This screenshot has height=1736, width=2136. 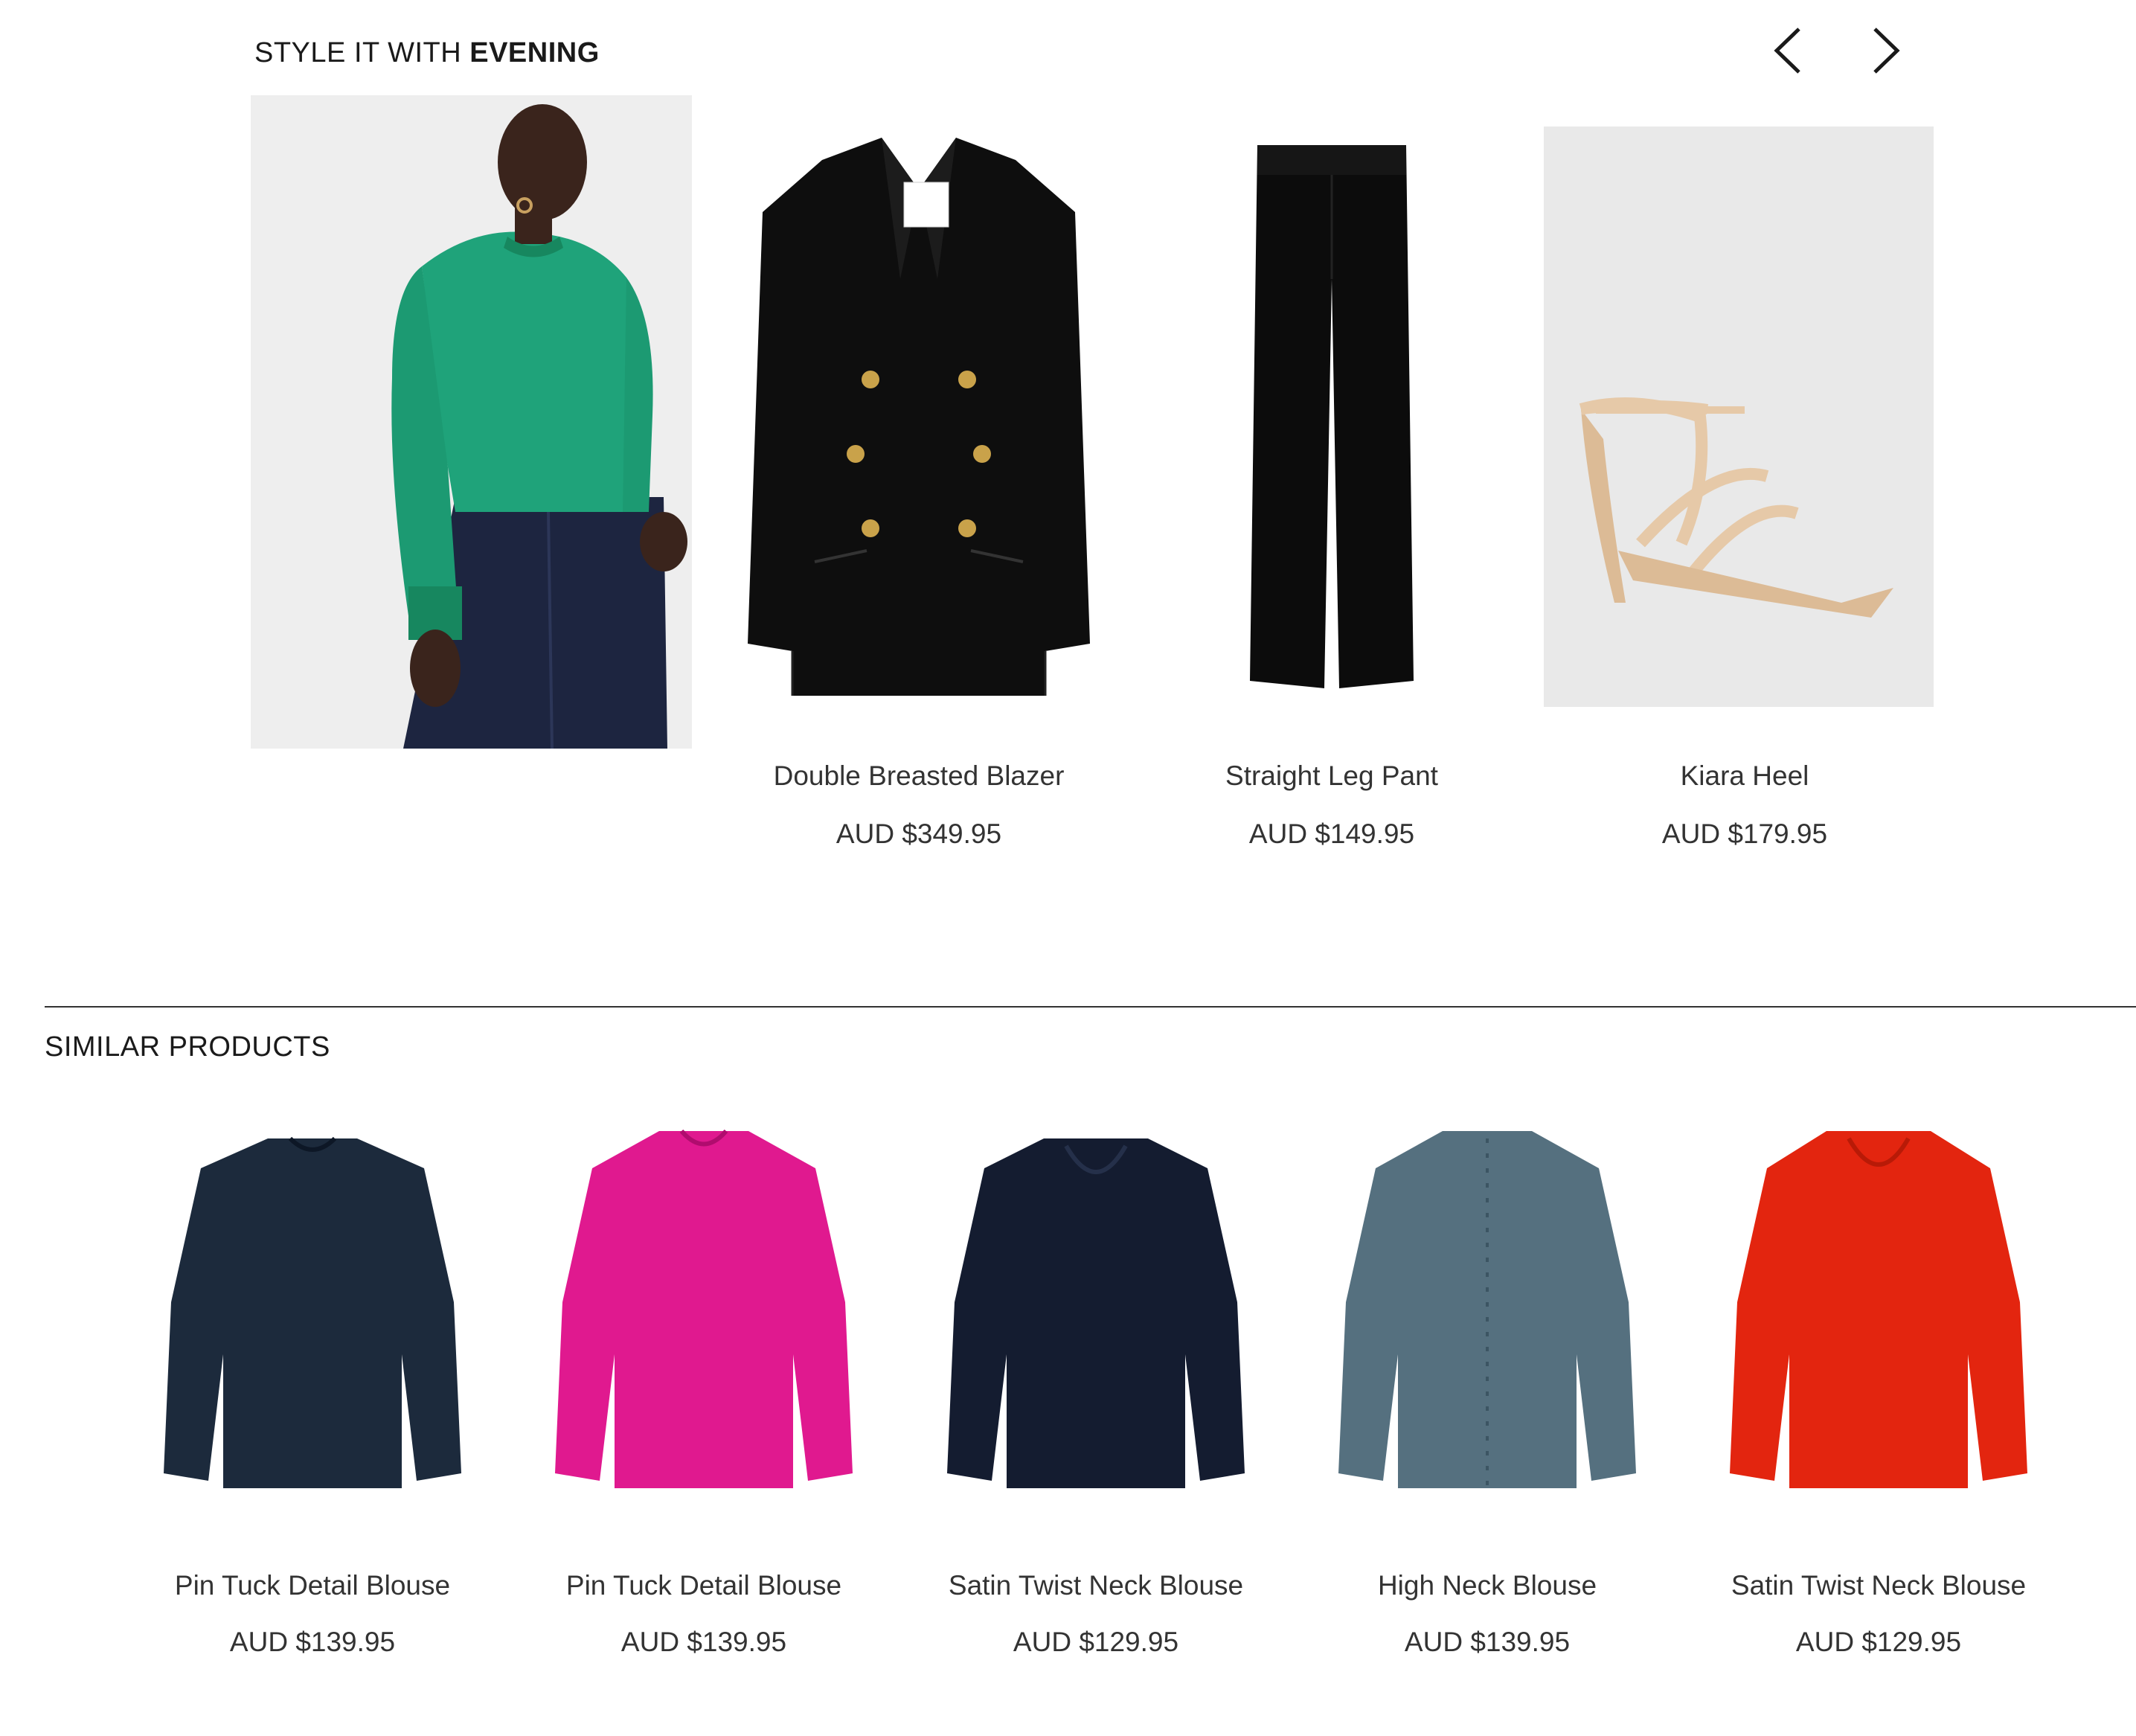 I want to click on red-satin-blouse-image, so click(x=1878, y=1309).